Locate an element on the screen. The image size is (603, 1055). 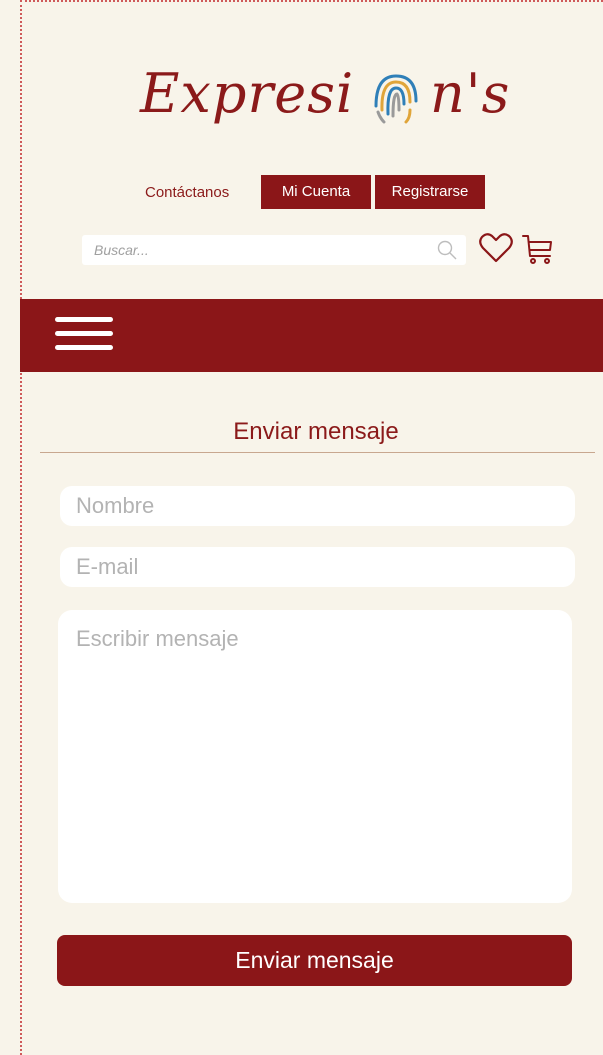
fingerprint-icon is located at coordinates (396, 99).